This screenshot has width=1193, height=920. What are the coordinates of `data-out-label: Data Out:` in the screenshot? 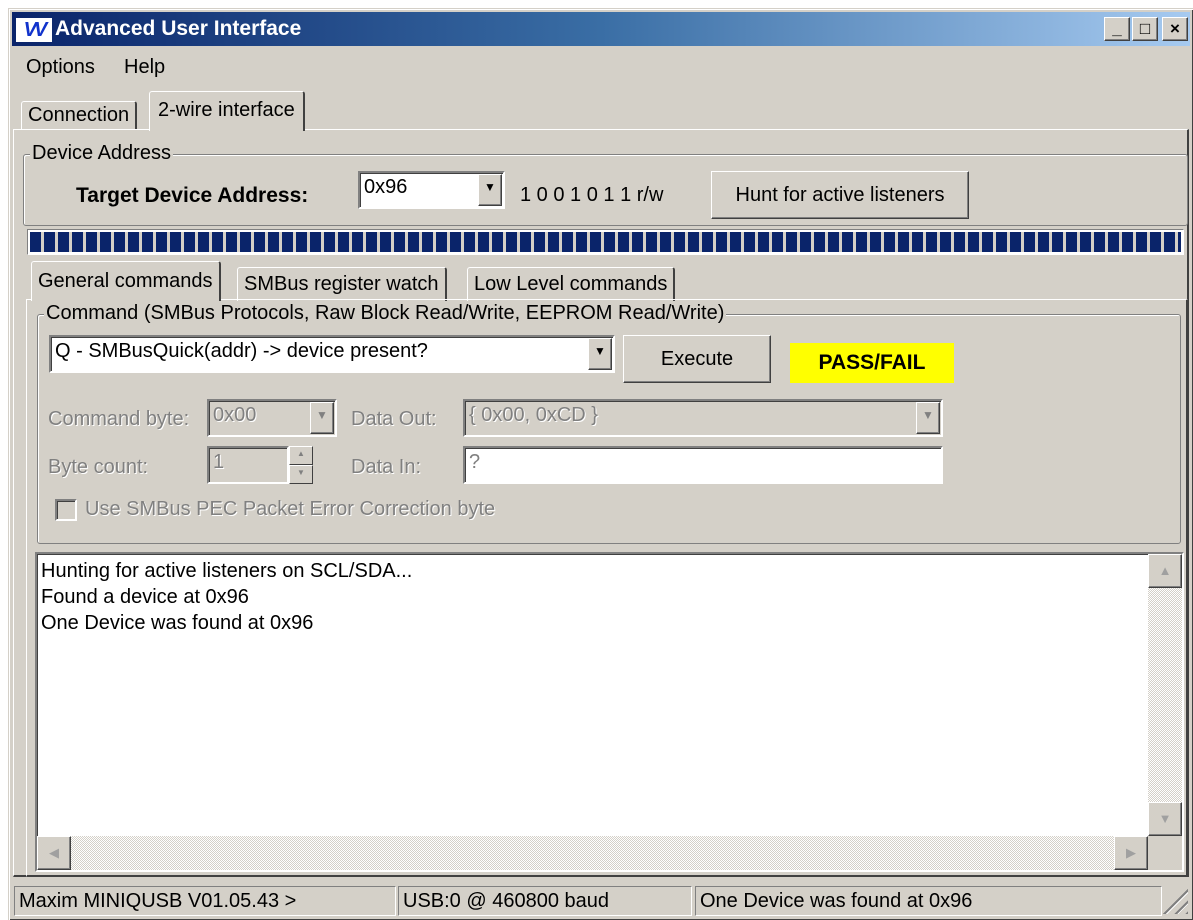 It's located at (394, 419).